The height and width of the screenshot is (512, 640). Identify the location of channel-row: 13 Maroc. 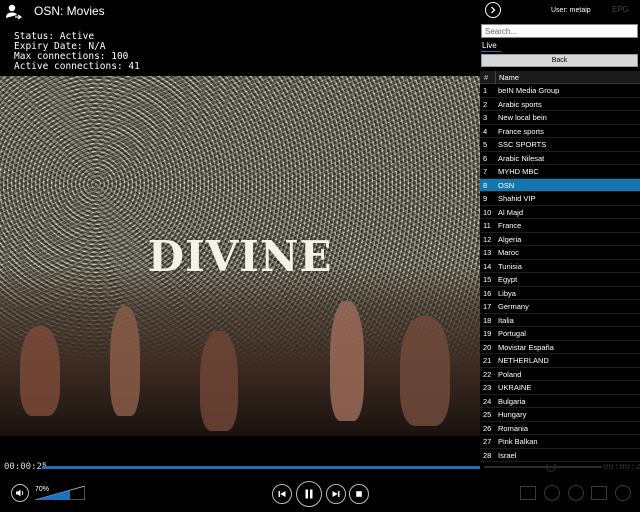
(560, 253).